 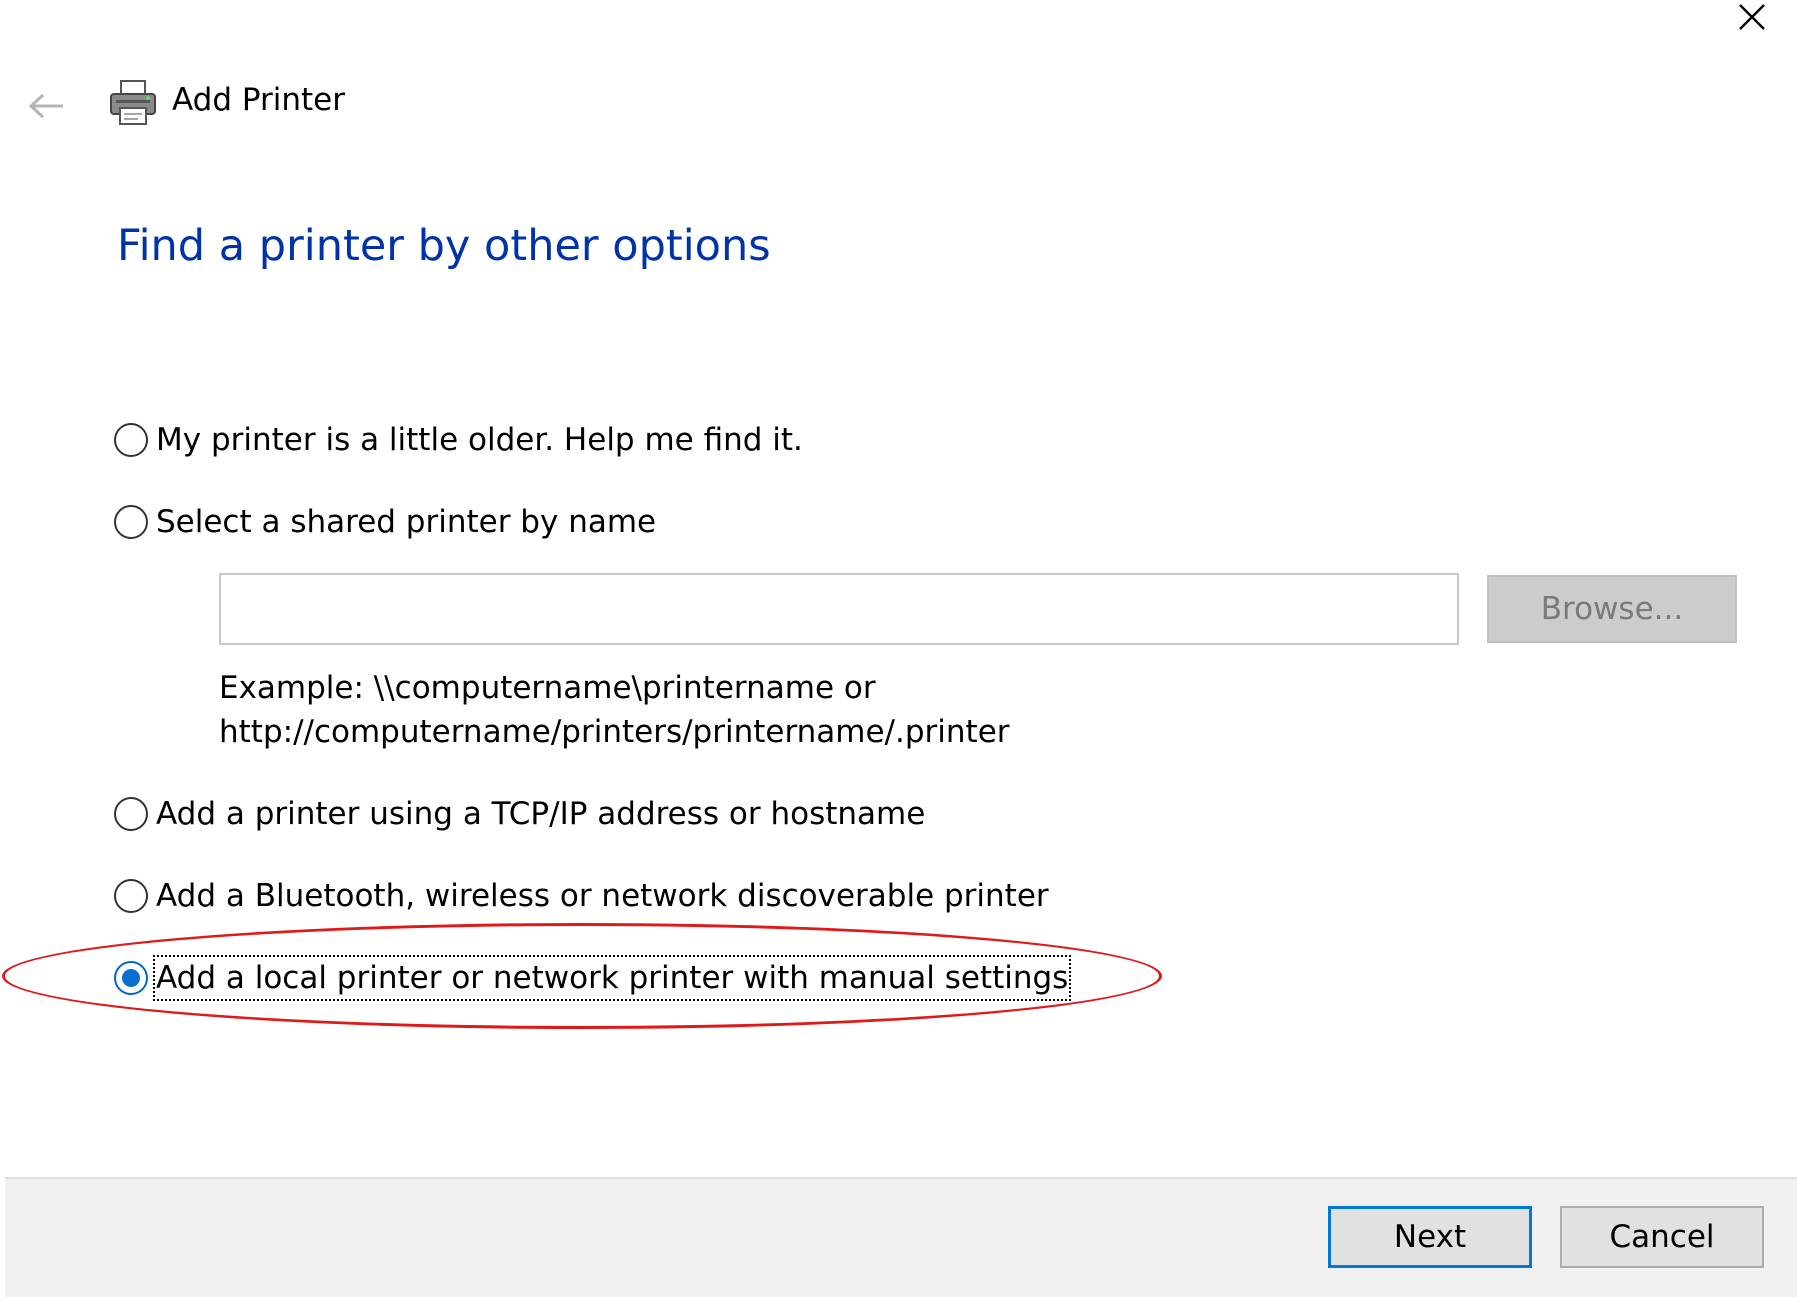 I want to click on option-shared-printer: Select a shared printer by name, so click(x=385, y=522).